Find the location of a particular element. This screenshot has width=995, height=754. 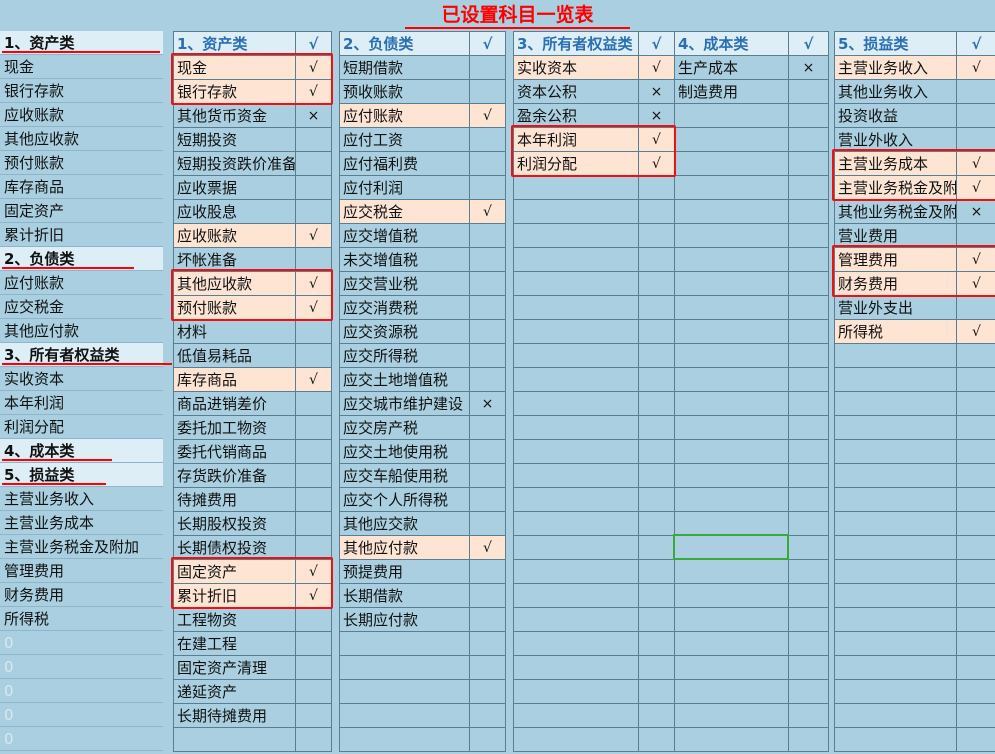

account-name-cell: 固定资产清理 is located at coordinates (234, 667).